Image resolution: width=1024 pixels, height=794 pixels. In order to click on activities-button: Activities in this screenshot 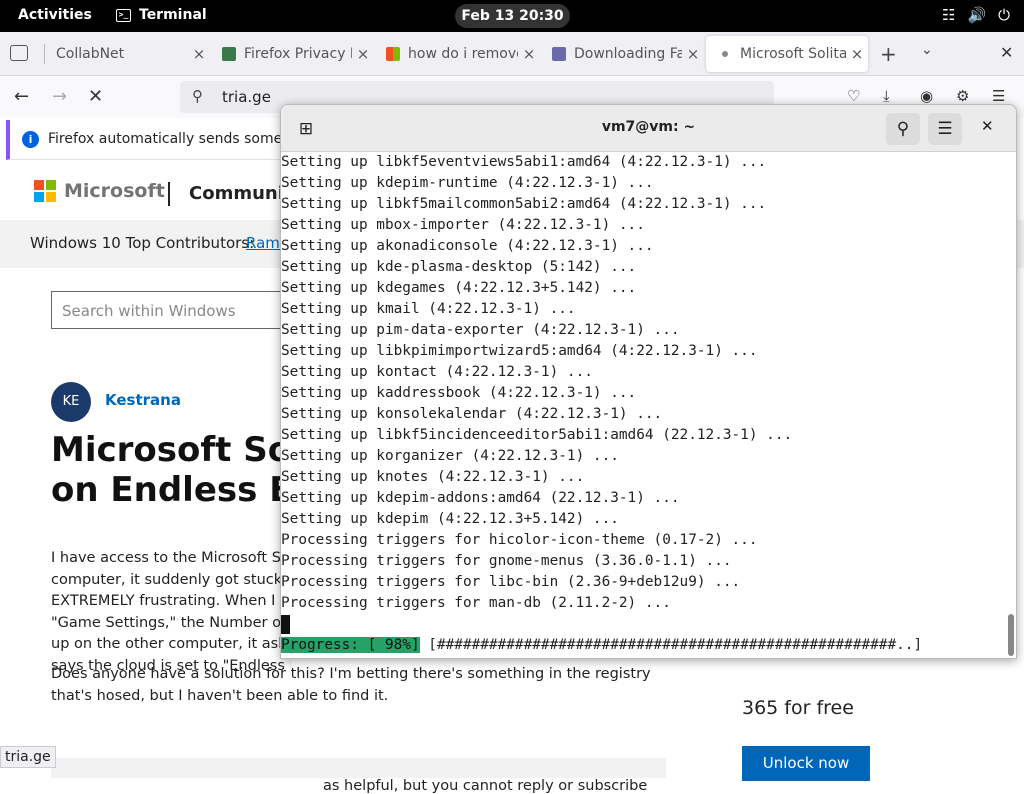, I will do `click(55, 15)`.